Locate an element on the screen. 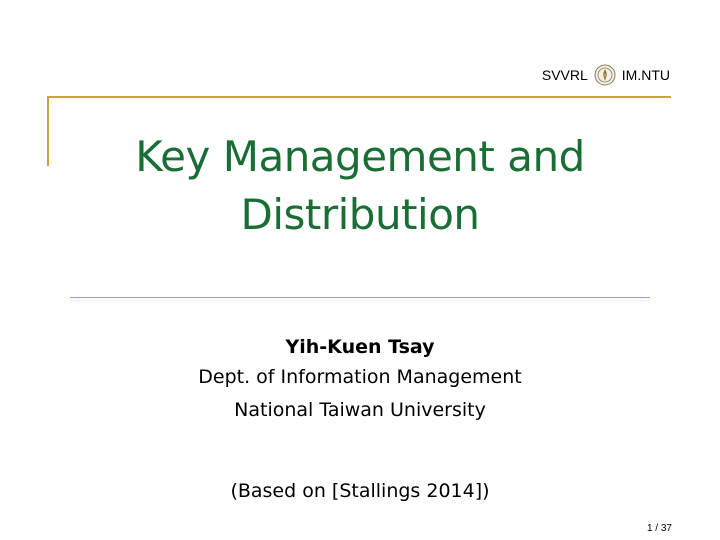 This screenshot has width=720, height=540. author-name: Yih-Kuen Tsay is located at coordinates (360, 347).